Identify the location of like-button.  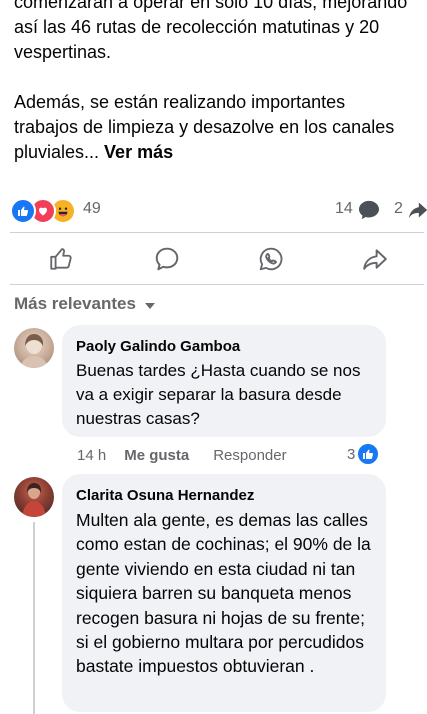
(61, 261).